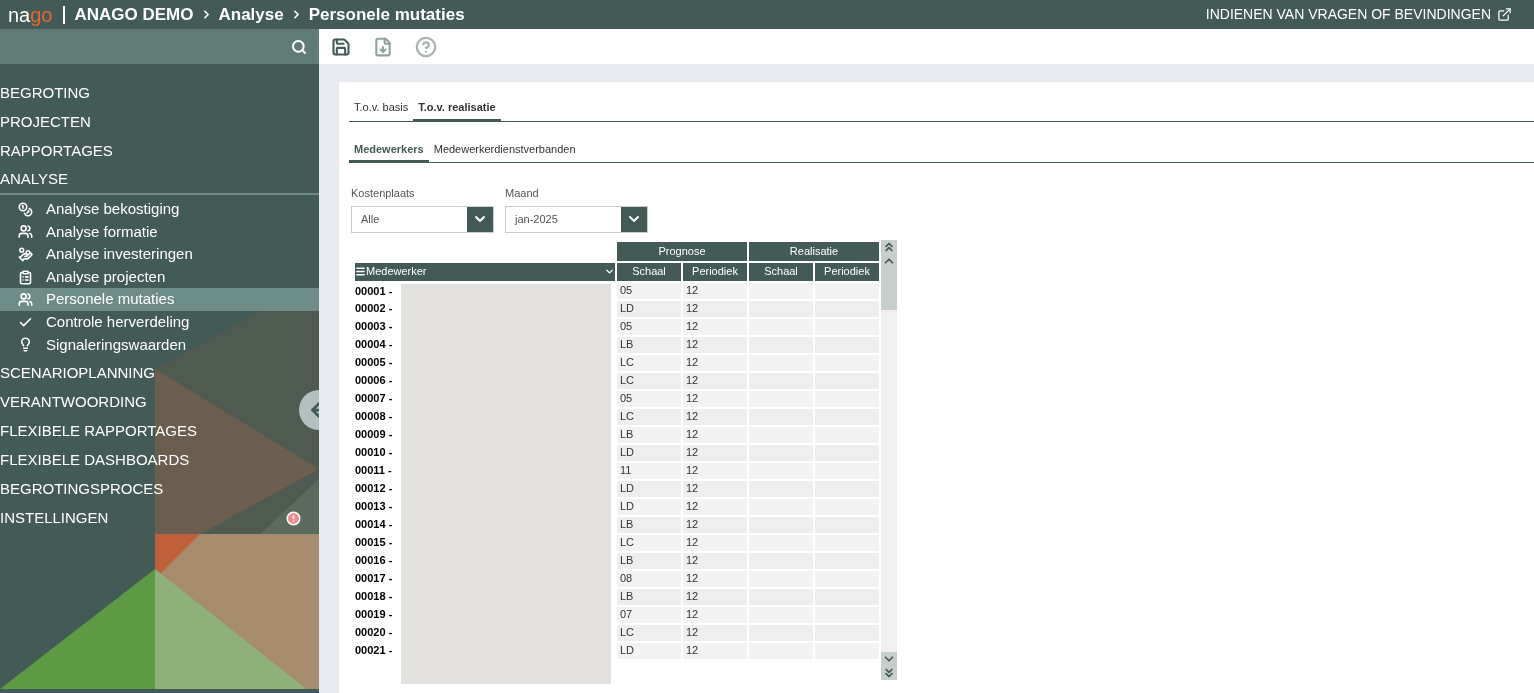  What do you see at coordinates (30, 14) in the screenshot?
I see `logo: nago` at bounding box center [30, 14].